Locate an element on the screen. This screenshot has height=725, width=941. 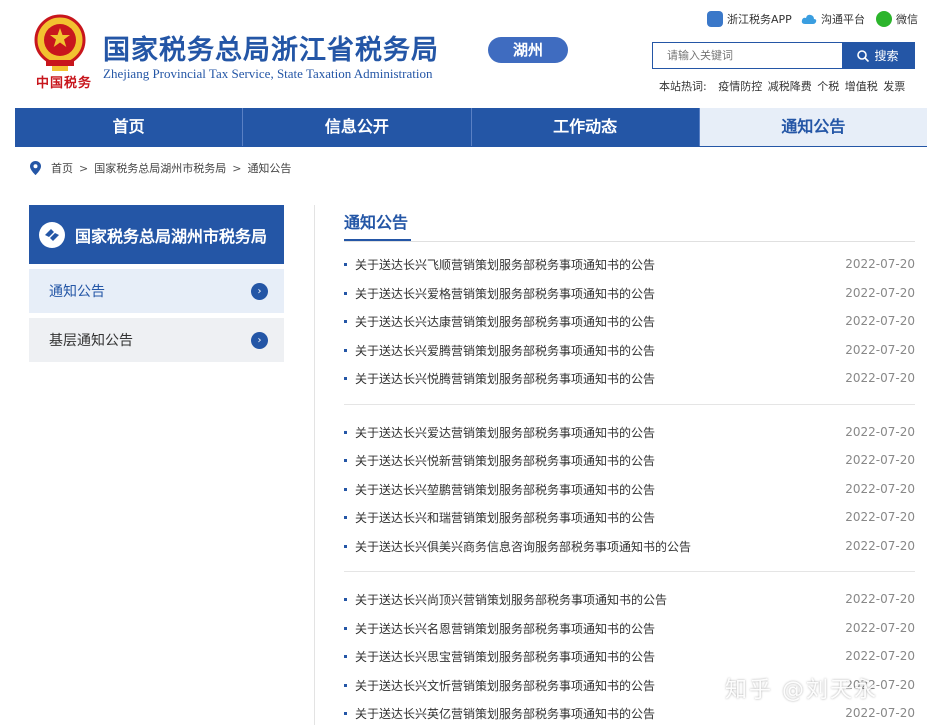
list-item: 关于送达长兴堃鹏营销策划服务部税务事项通知书的公告 2022-07-20 is located at coordinates (629, 489).